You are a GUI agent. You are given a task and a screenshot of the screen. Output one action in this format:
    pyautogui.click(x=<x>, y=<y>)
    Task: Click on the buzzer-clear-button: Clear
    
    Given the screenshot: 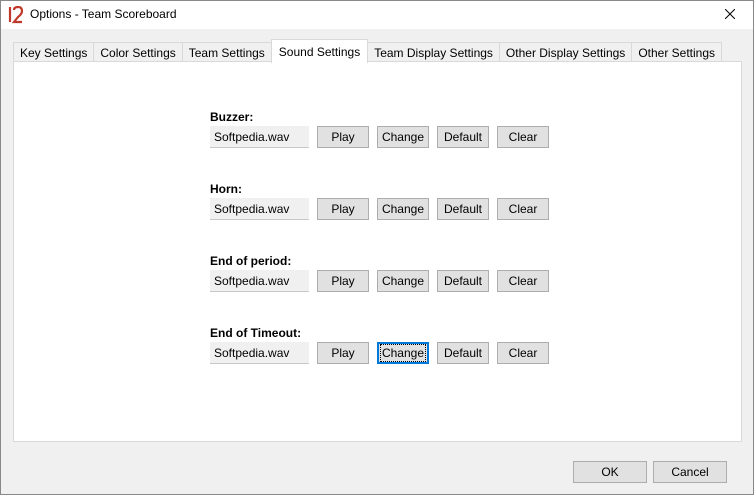 What is the action you would take?
    pyautogui.click(x=523, y=137)
    